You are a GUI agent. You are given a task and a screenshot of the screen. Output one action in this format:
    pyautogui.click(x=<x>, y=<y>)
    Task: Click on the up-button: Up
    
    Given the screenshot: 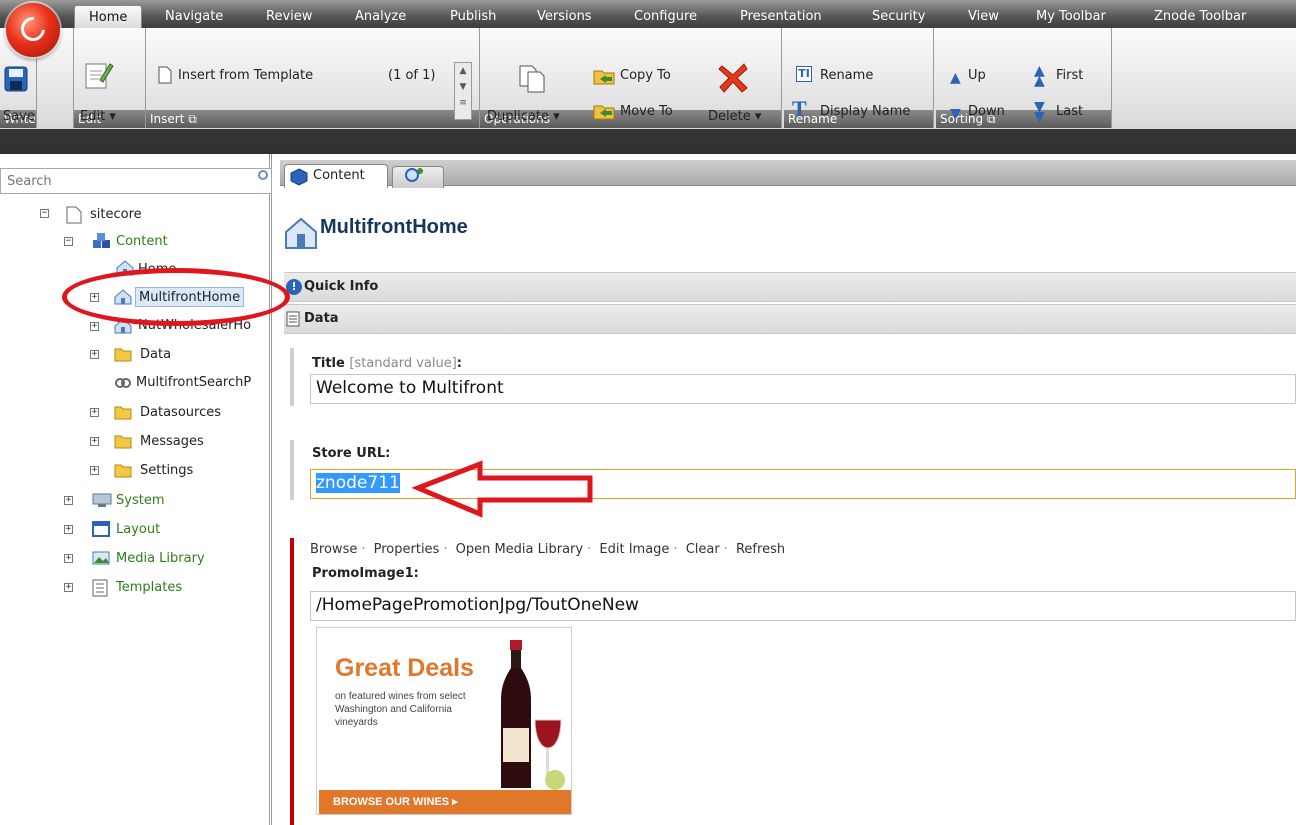 What is the action you would take?
    pyautogui.click(x=977, y=75)
    